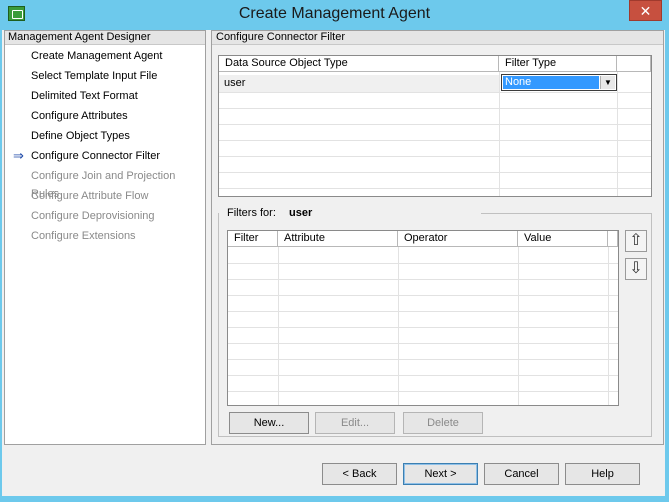 The width and height of the screenshot is (669, 502). What do you see at coordinates (443, 423) in the screenshot?
I see `delete-filter-button: Delete` at bounding box center [443, 423].